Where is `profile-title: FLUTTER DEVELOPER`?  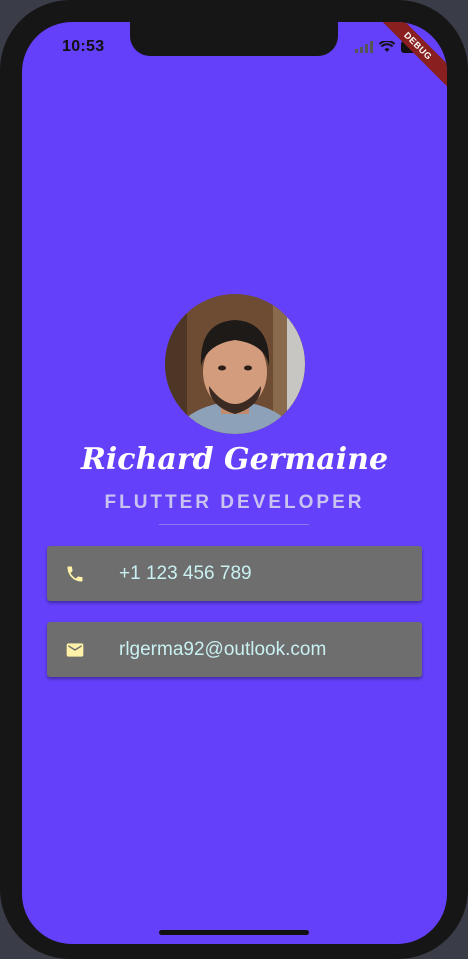
profile-title: FLUTTER DEVELOPER is located at coordinates (234, 502).